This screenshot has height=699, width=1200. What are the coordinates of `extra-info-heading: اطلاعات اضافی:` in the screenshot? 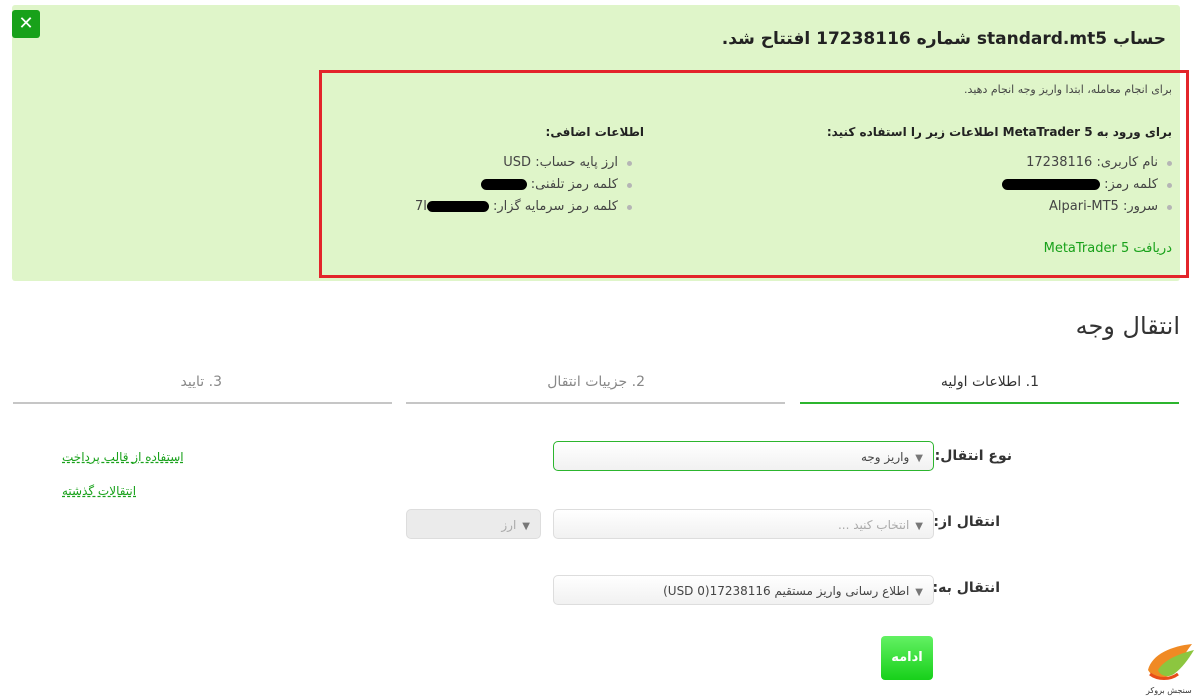 It's located at (594, 132).